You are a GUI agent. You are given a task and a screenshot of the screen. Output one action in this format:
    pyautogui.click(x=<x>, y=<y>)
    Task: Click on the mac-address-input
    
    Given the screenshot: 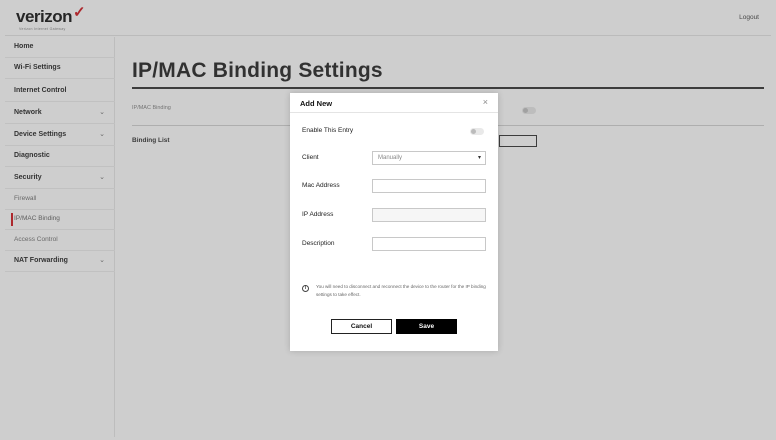 What is the action you would take?
    pyautogui.click(x=429, y=186)
    